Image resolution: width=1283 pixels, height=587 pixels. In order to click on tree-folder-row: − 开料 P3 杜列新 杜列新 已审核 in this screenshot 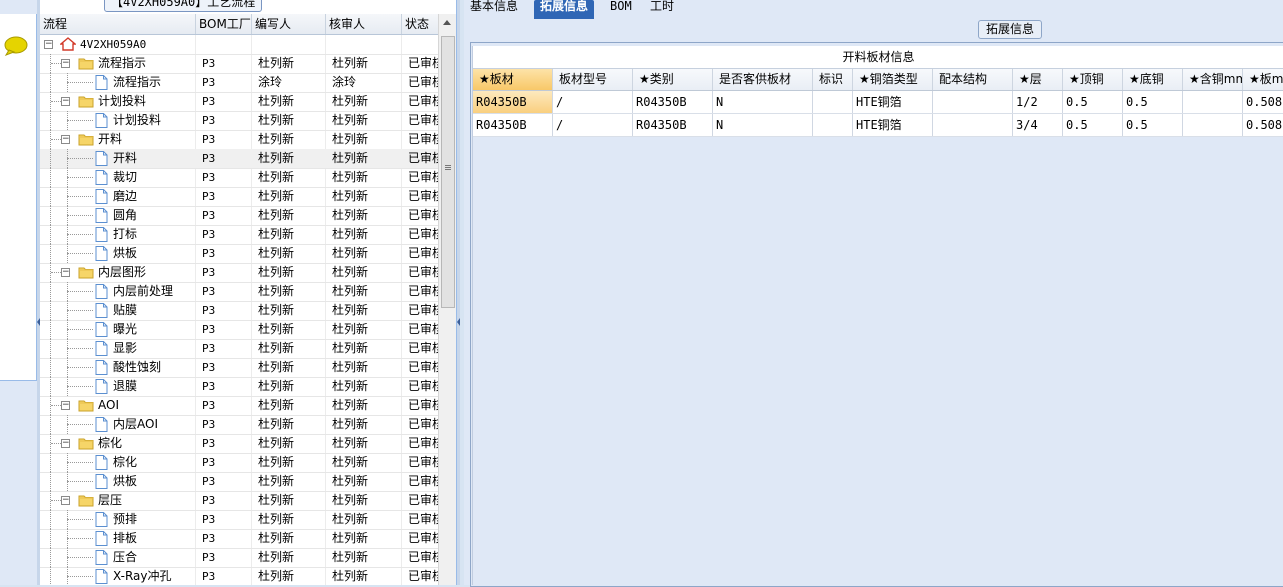, I will do `click(239, 140)`.